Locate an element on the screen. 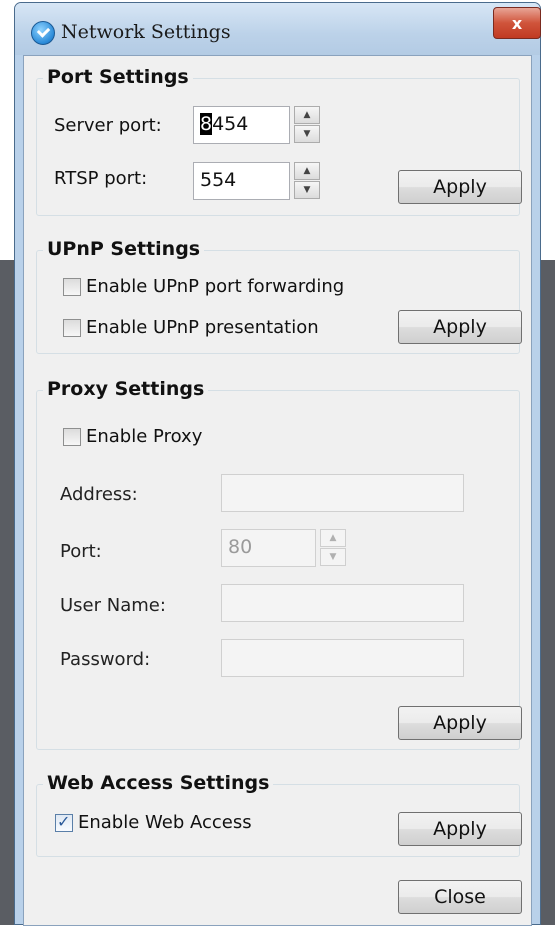 This screenshot has height=926, width=555. proxy-address-input is located at coordinates (342, 493).